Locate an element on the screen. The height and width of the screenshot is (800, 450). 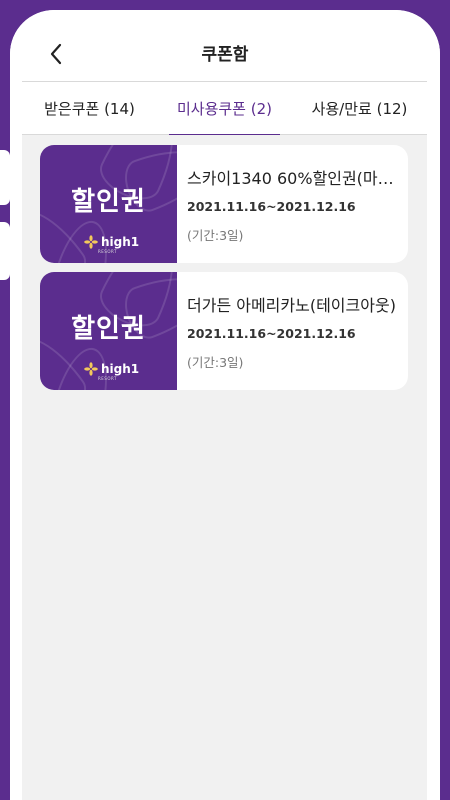
page-title: 쿠폰함 is located at coordinates (225, 55).